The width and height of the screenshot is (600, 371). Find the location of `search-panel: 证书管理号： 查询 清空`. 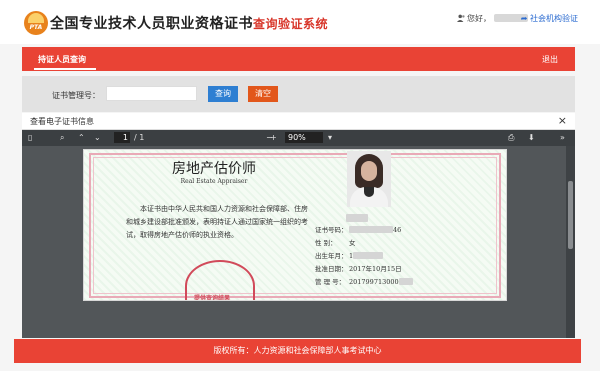

search-panel: 证书管理号： 查询 清空 is located at coordinates (298, 94).